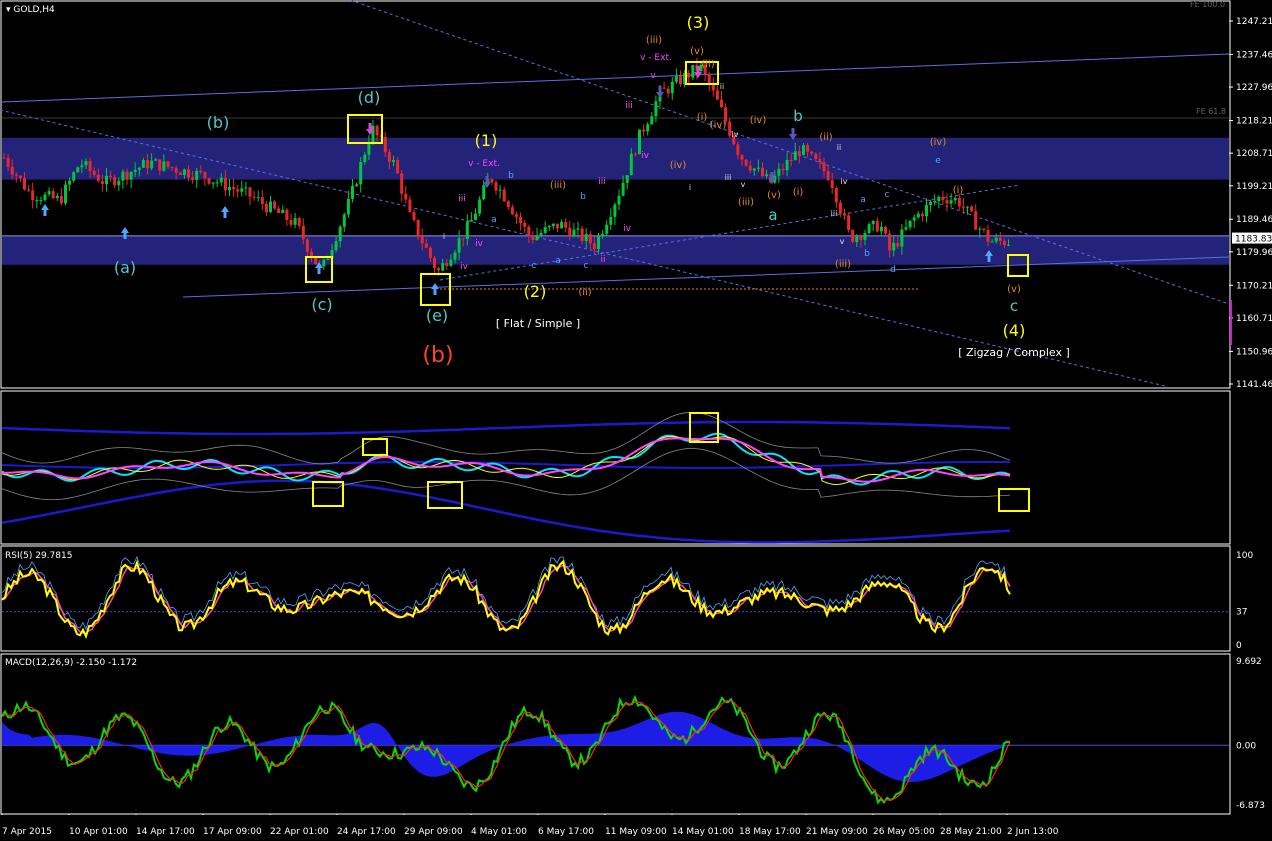 Image resolution: width=1272 pixels, height=841 pixels. I want to click on fib-label-100: FE 100.0, so click(1207, 4).